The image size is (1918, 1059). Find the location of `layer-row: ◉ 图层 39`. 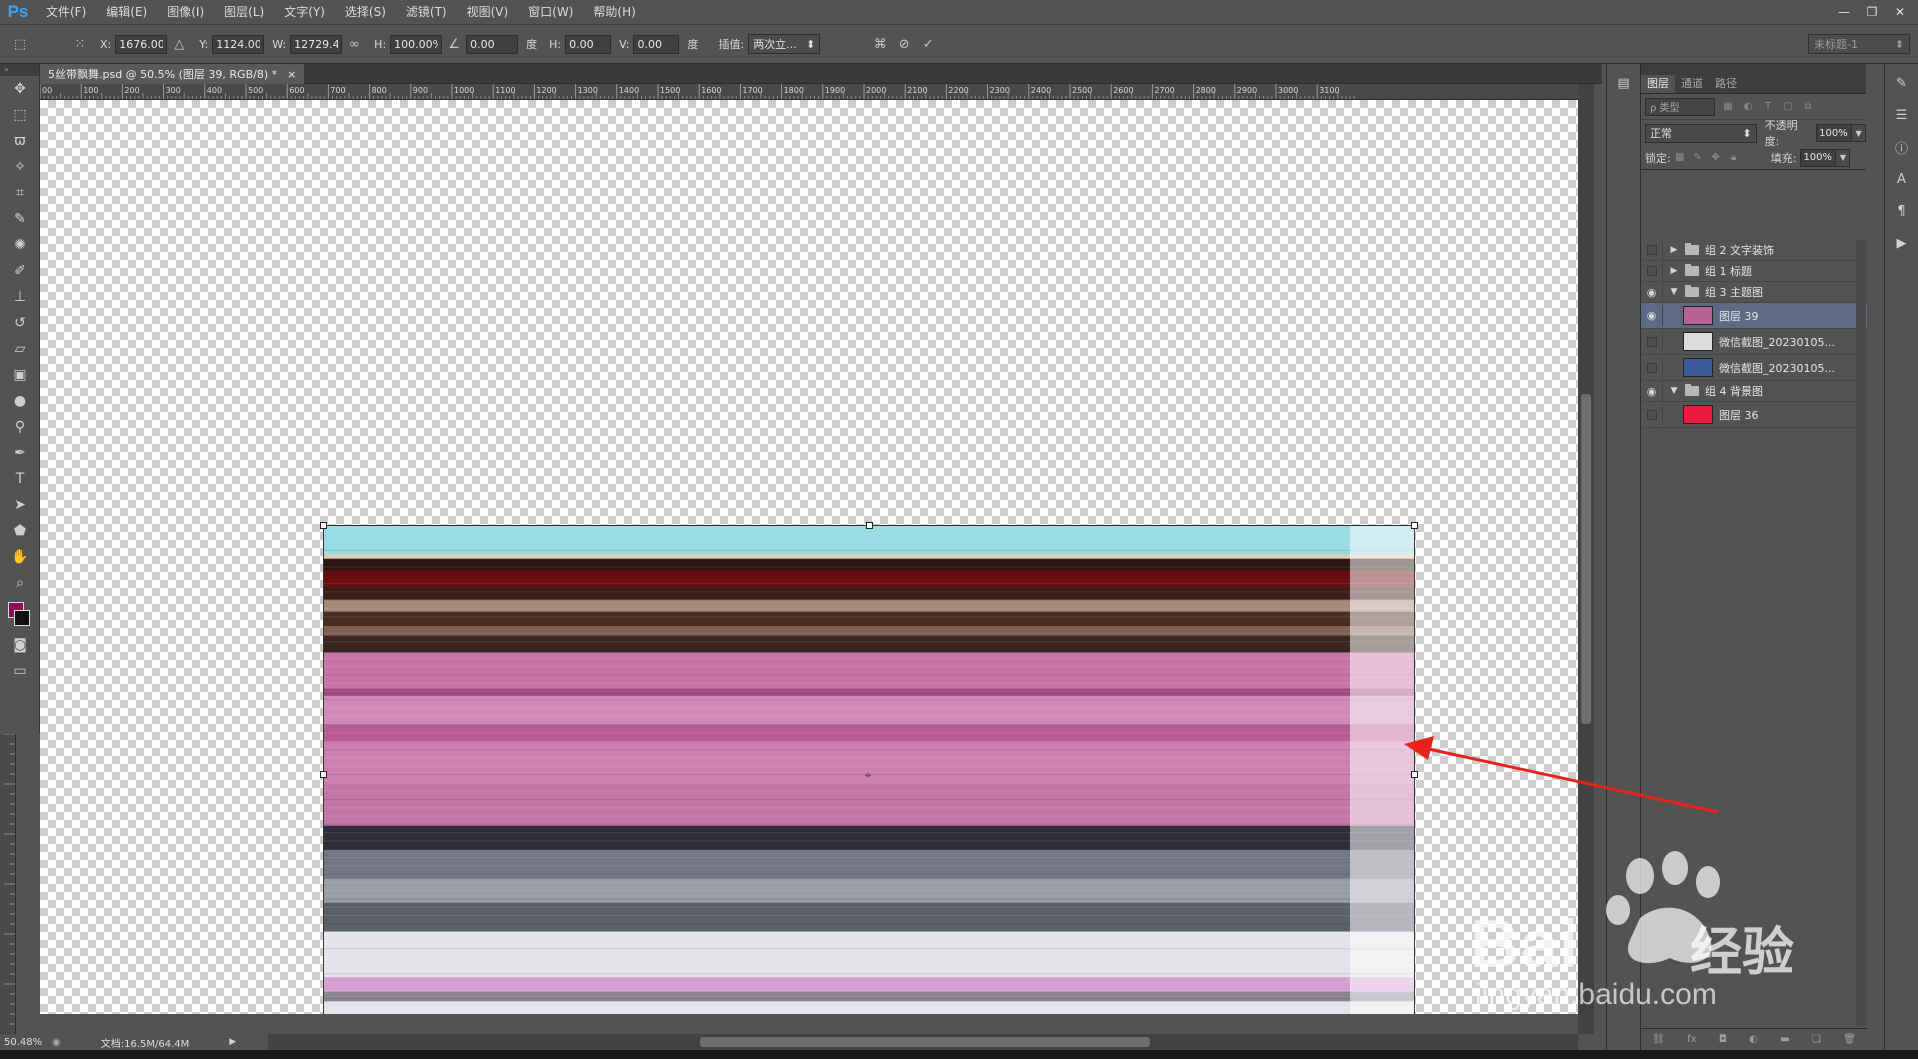

layer-row: ◉ 图层 39 is located at coordinates (1754, 316).